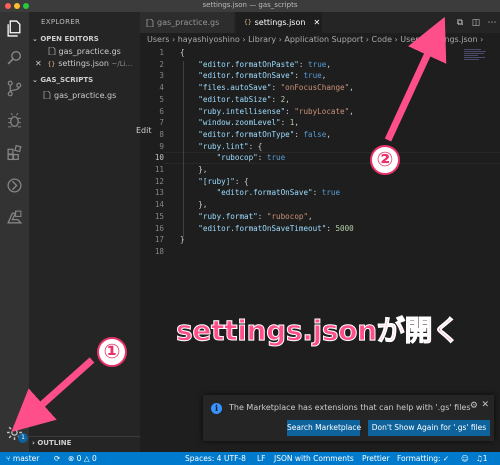 The width and height of the screenshot is (500, 465). I want to click on extensions-icon, so click(14, 152).